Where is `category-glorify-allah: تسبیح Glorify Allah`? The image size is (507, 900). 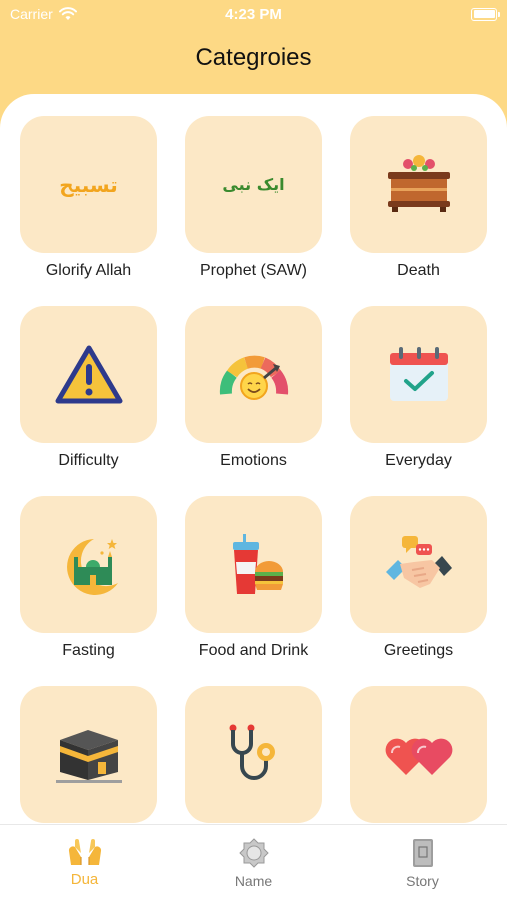 category-glorify-allah: تسبیح Glorify Allah is located at coordinates (88, 211).